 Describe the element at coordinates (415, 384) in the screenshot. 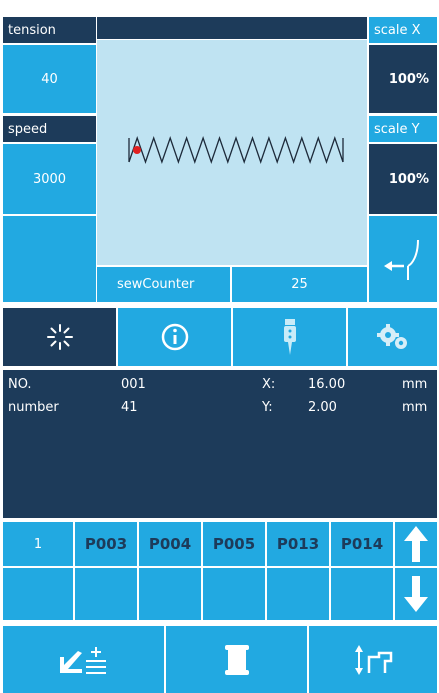

I see `x-unit: mm` at that location.